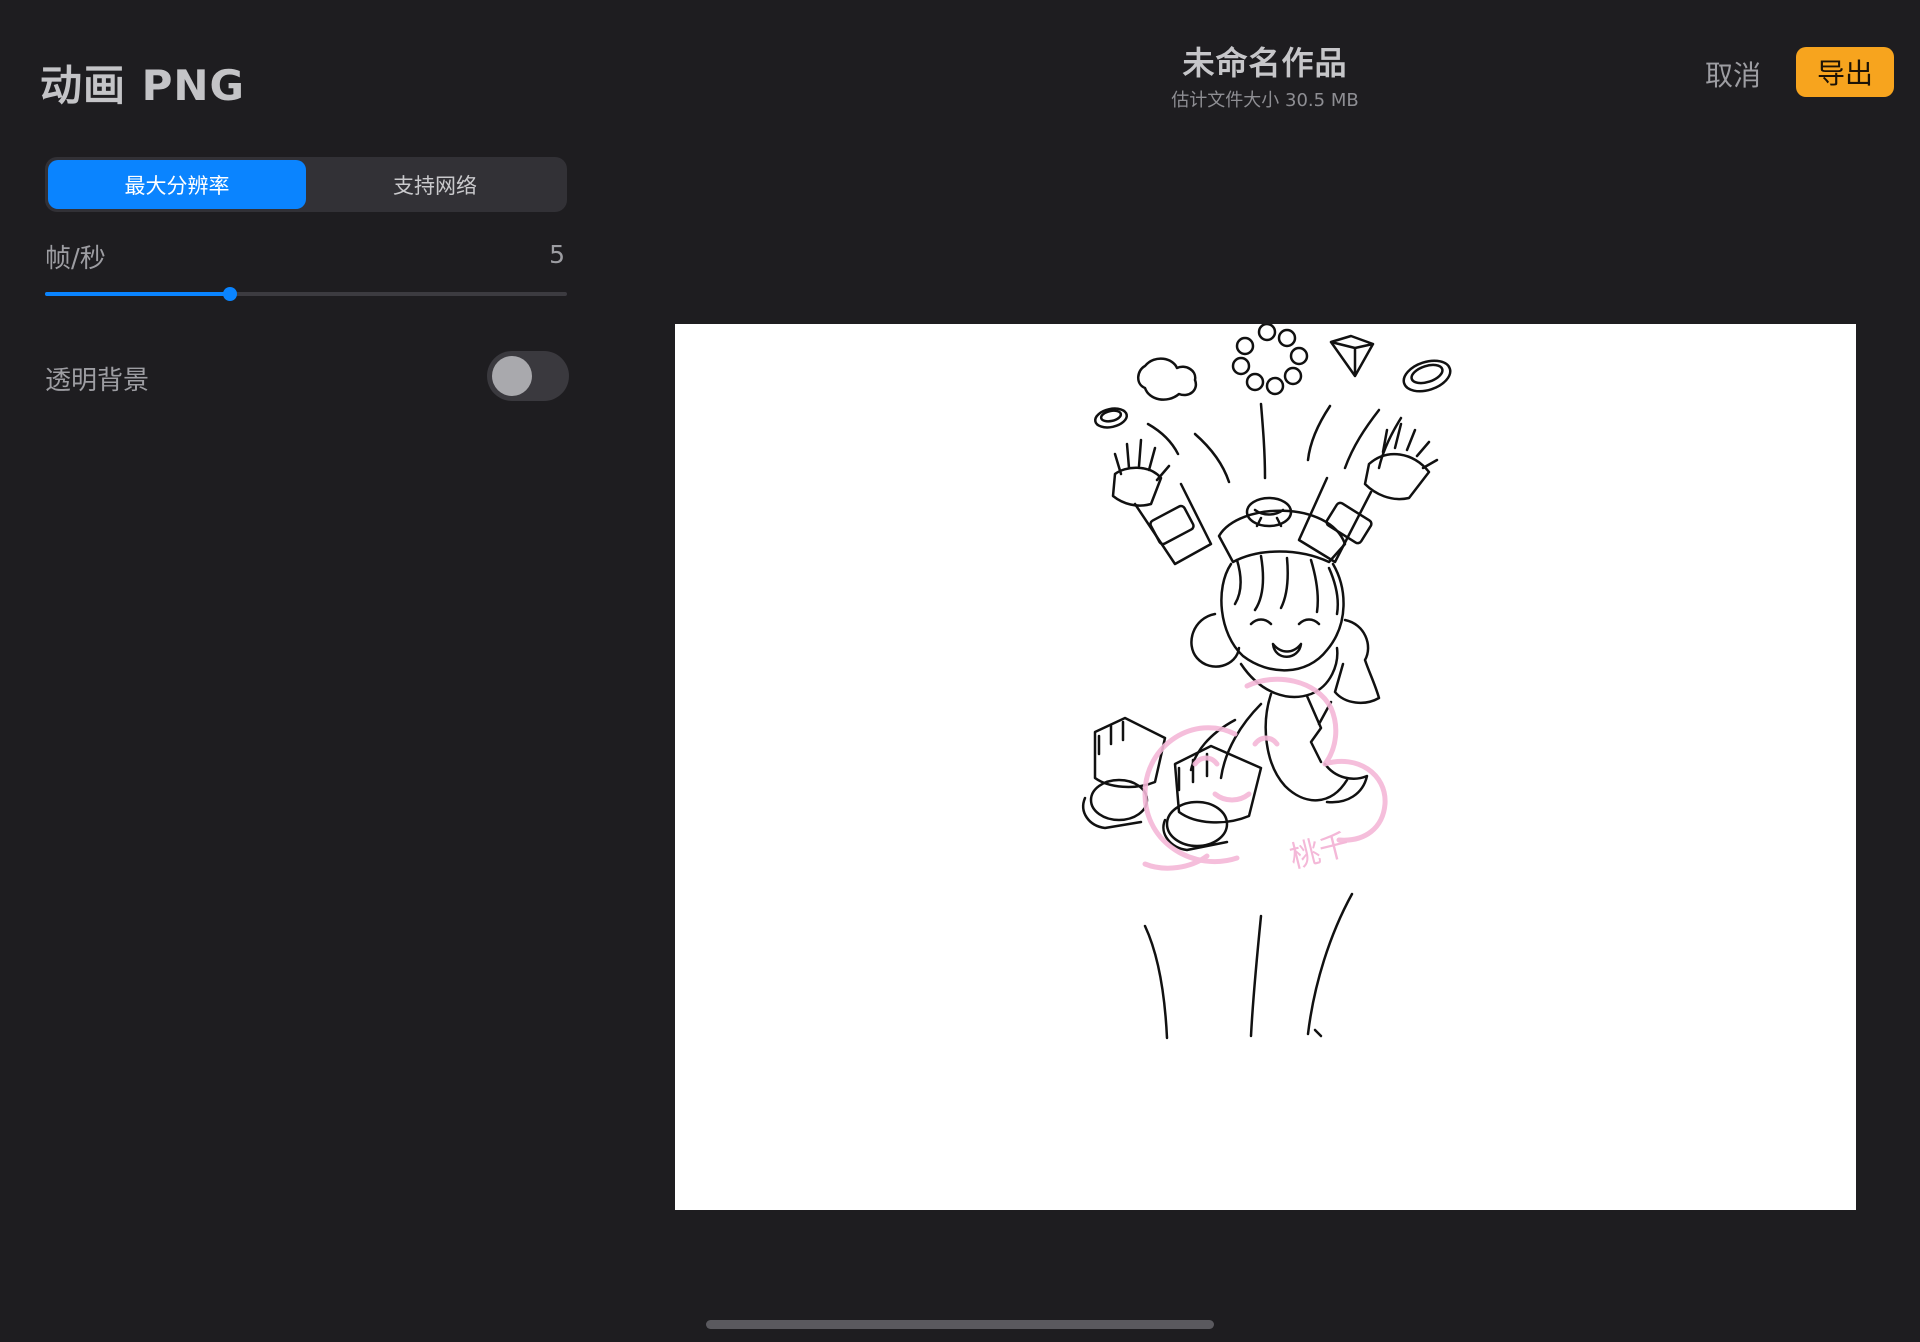  What do you see at coordinates (1733, 74) in the screenshot?
I see `cancel-button: 取消` at bounding box center [1733, 74].